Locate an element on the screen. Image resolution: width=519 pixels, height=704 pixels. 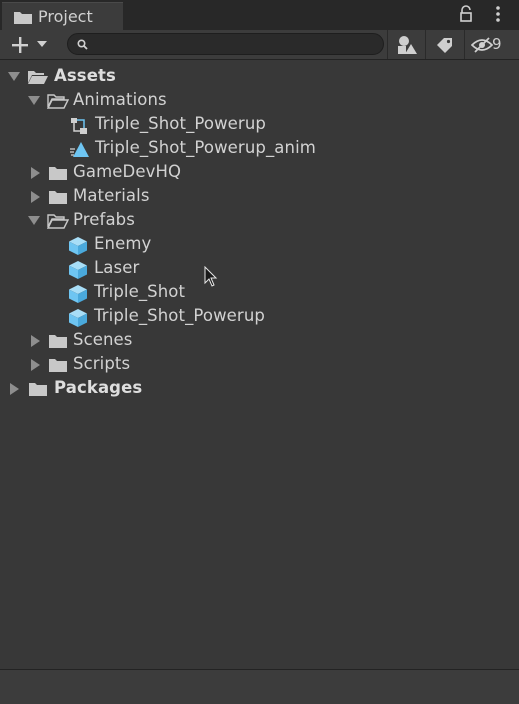
tree-item-materials: Materials is located at coordinates (259, 197).